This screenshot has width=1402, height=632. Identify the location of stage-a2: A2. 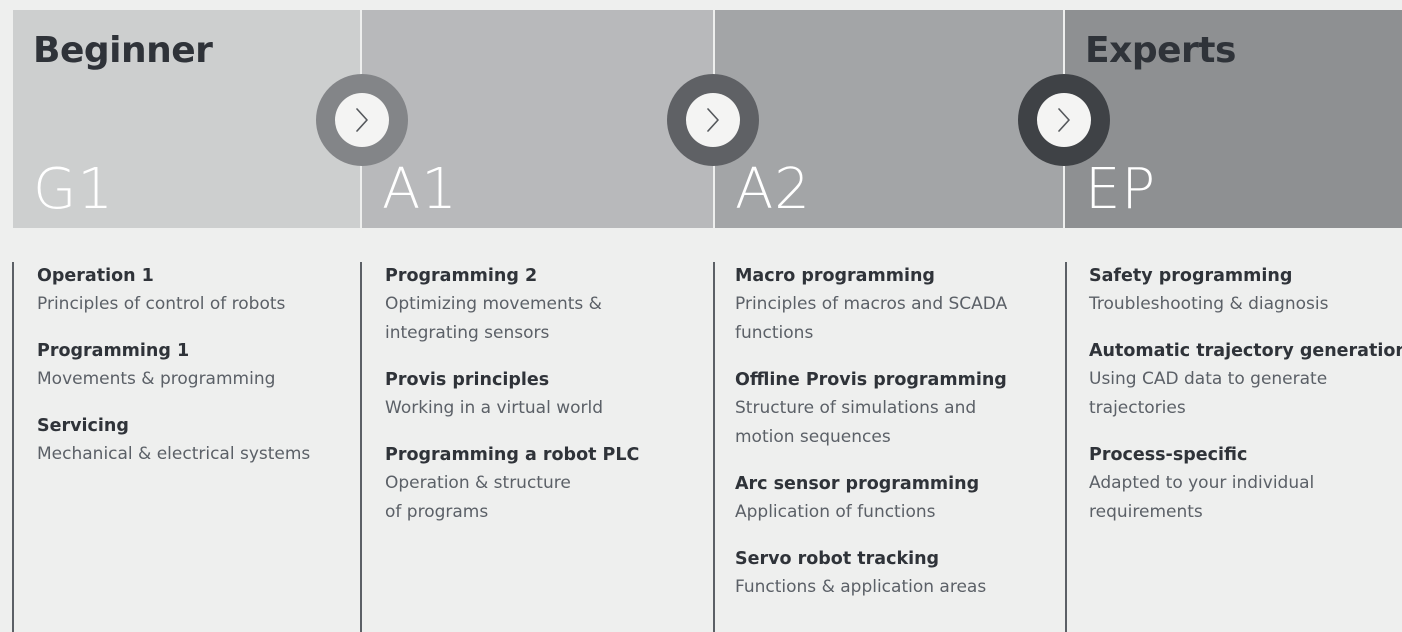
(889, 119).